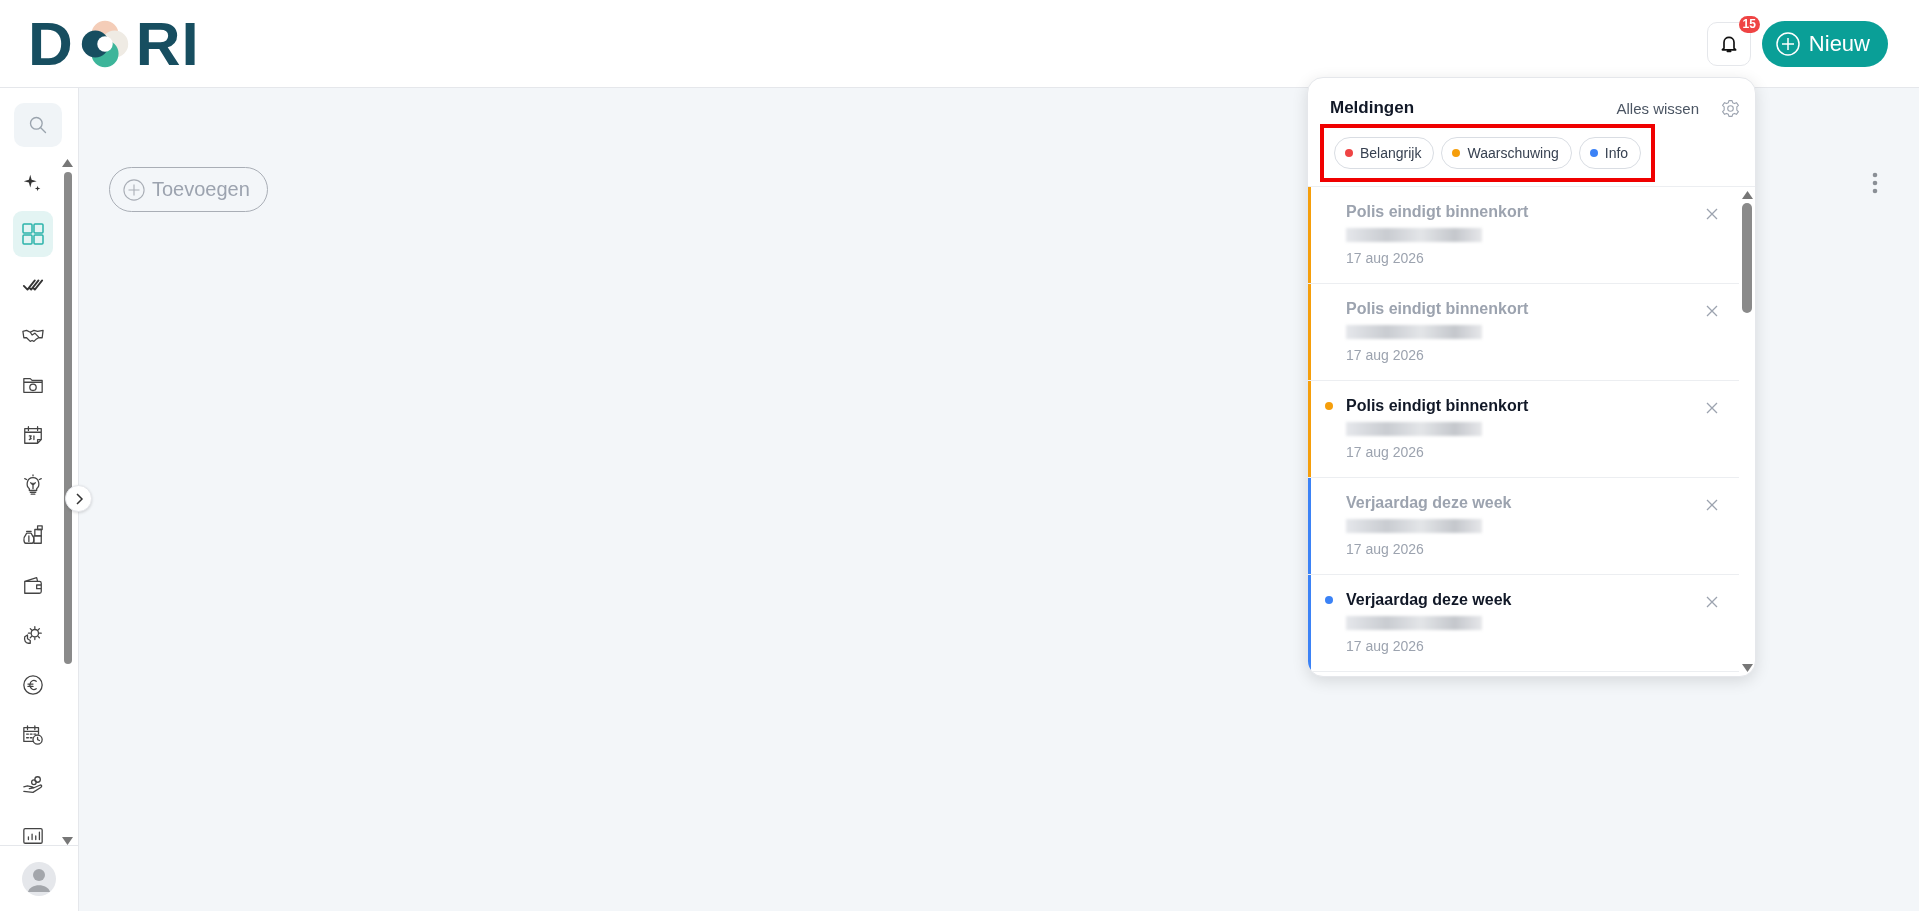  Describe the element at coordinates (39, 878) in the screenshot. I see `avatar` at that location.